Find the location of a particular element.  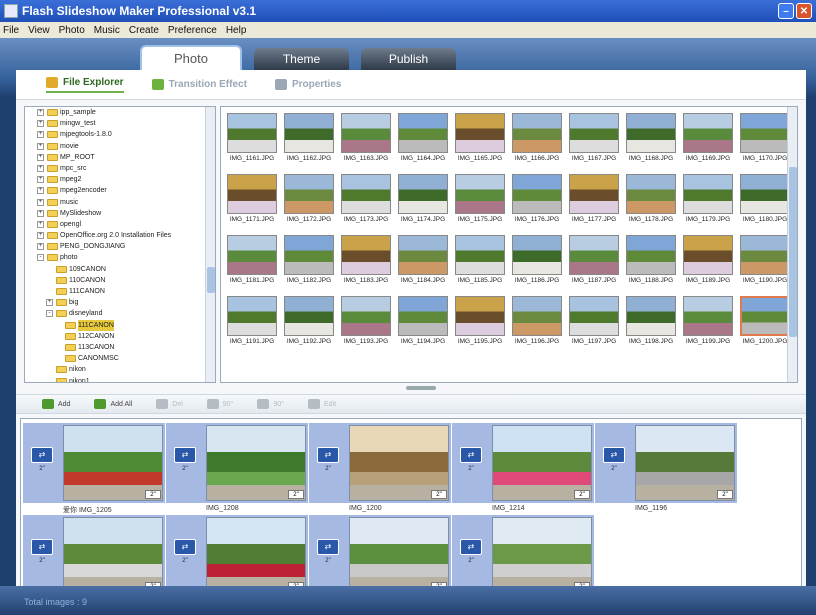

thumbnail: IMG_1169.JPG is located at coordinates (708, 141).